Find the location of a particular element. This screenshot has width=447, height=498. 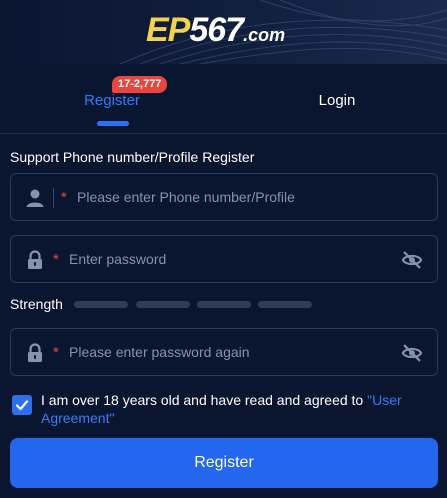

phone-input is located at coordinates (252, 197).